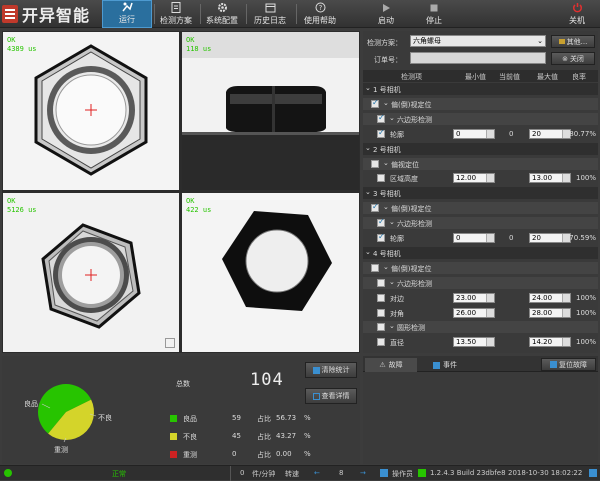 This screenshot has height=481, width=600. I want to click on stop-icon, so click(434, 7).